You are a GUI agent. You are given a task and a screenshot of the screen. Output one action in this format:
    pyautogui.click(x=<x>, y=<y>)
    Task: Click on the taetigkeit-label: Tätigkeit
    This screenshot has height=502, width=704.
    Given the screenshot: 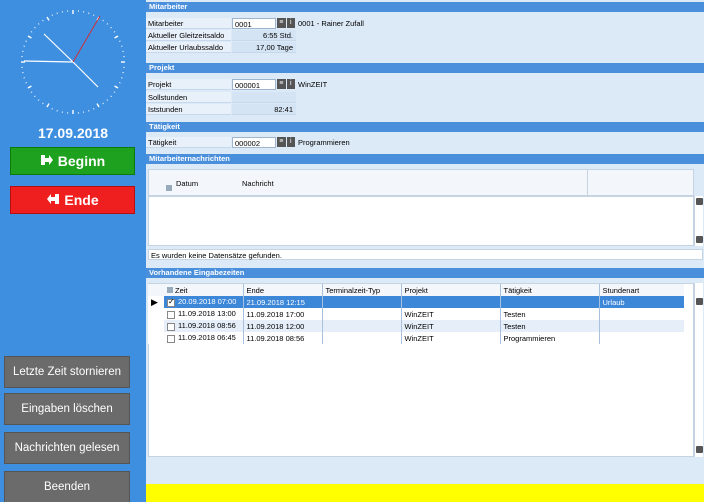 What is the action you would take?
    pyautogui.click(x=188, y=142)
    